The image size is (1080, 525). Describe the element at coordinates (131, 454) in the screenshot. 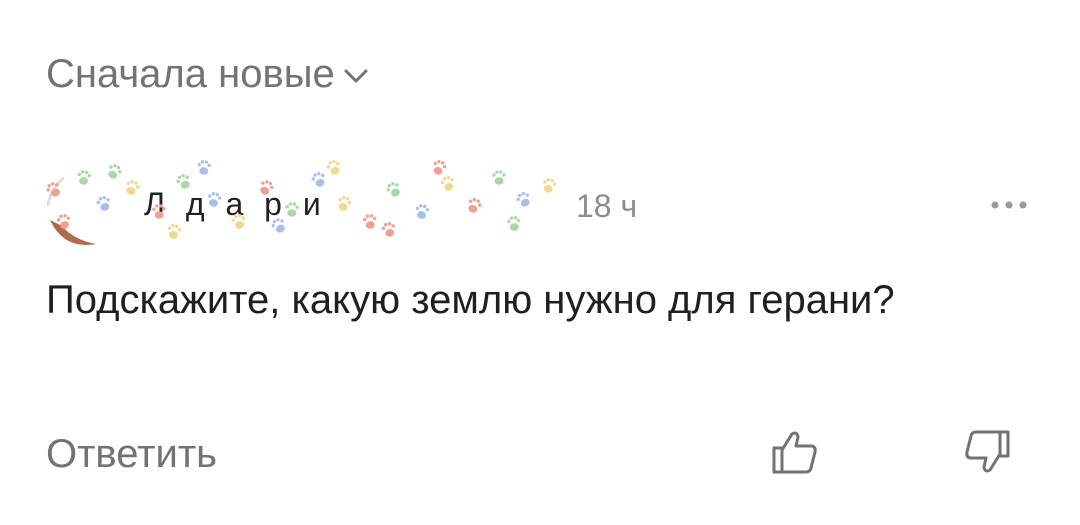

I see `reply-button: Ответить` at that location.